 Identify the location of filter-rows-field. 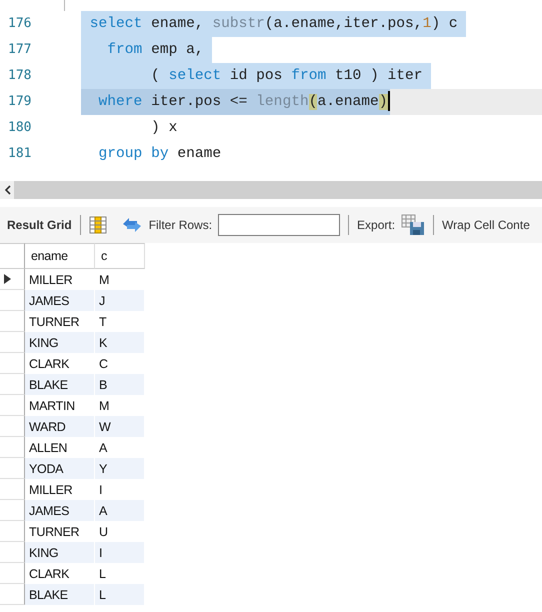
(279, 225).